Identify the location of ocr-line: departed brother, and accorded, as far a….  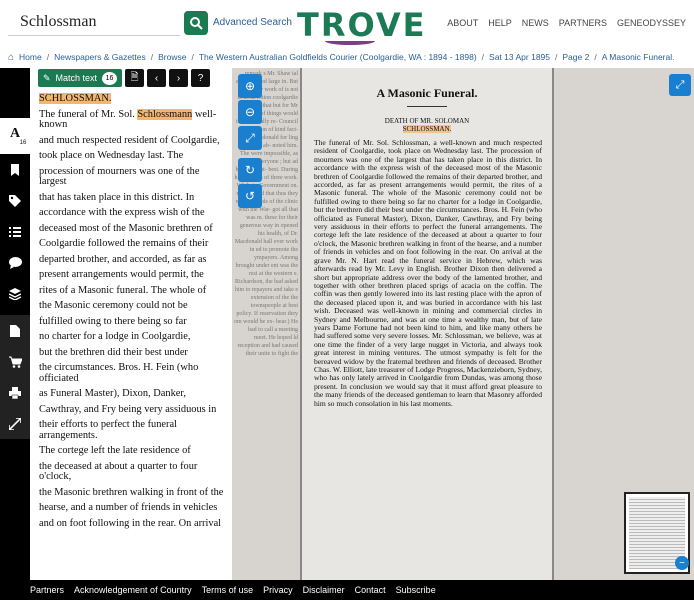
(123, 259).